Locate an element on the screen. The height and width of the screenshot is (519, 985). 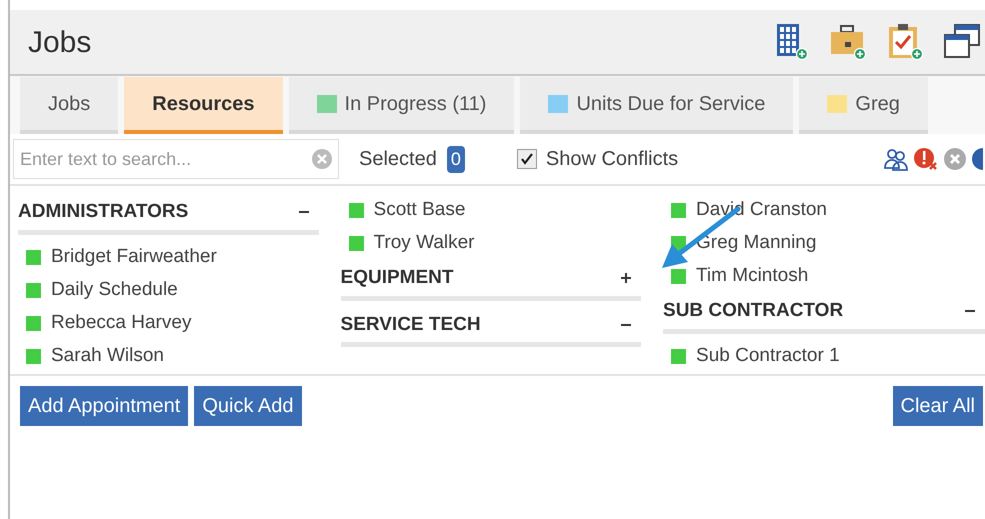
show-conflicts-label: Show Conflicts is located at coordinates (612, 159).